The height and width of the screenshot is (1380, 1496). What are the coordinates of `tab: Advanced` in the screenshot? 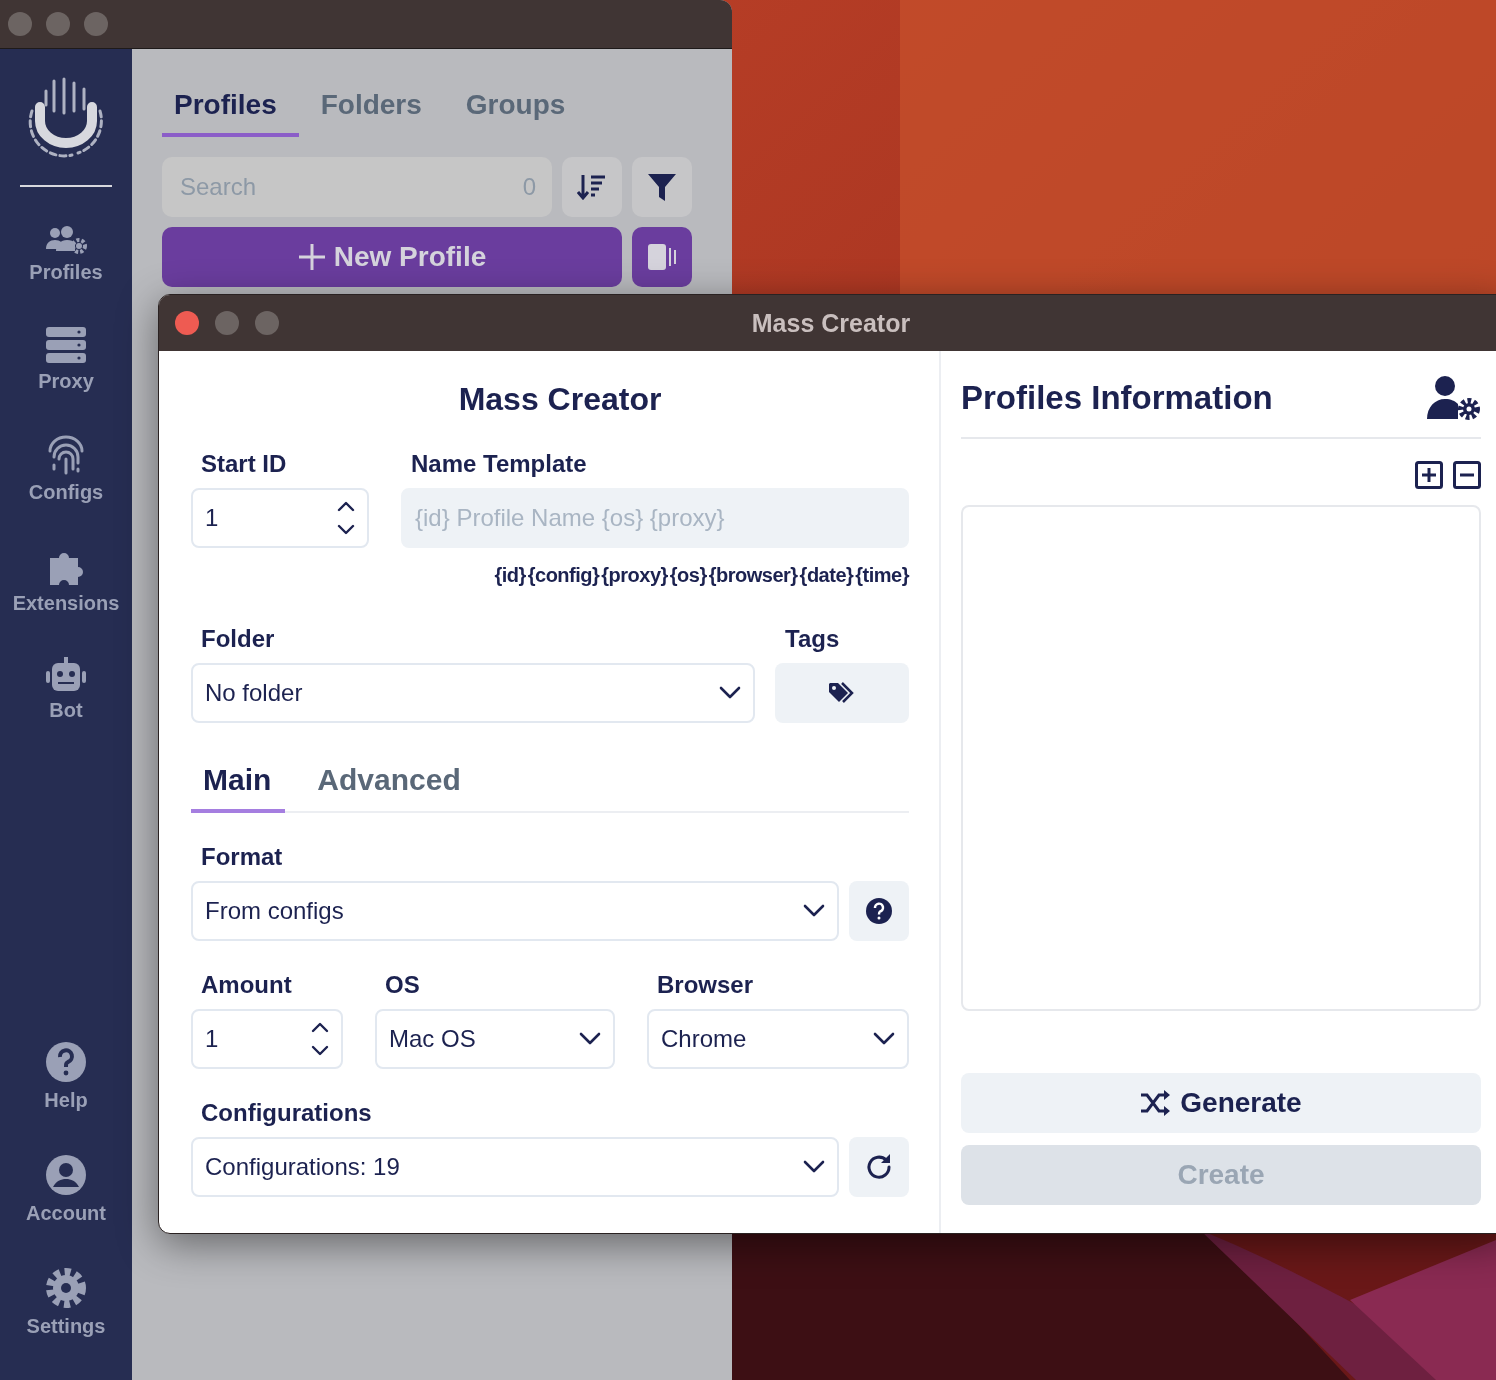 It's located at (390, 788).